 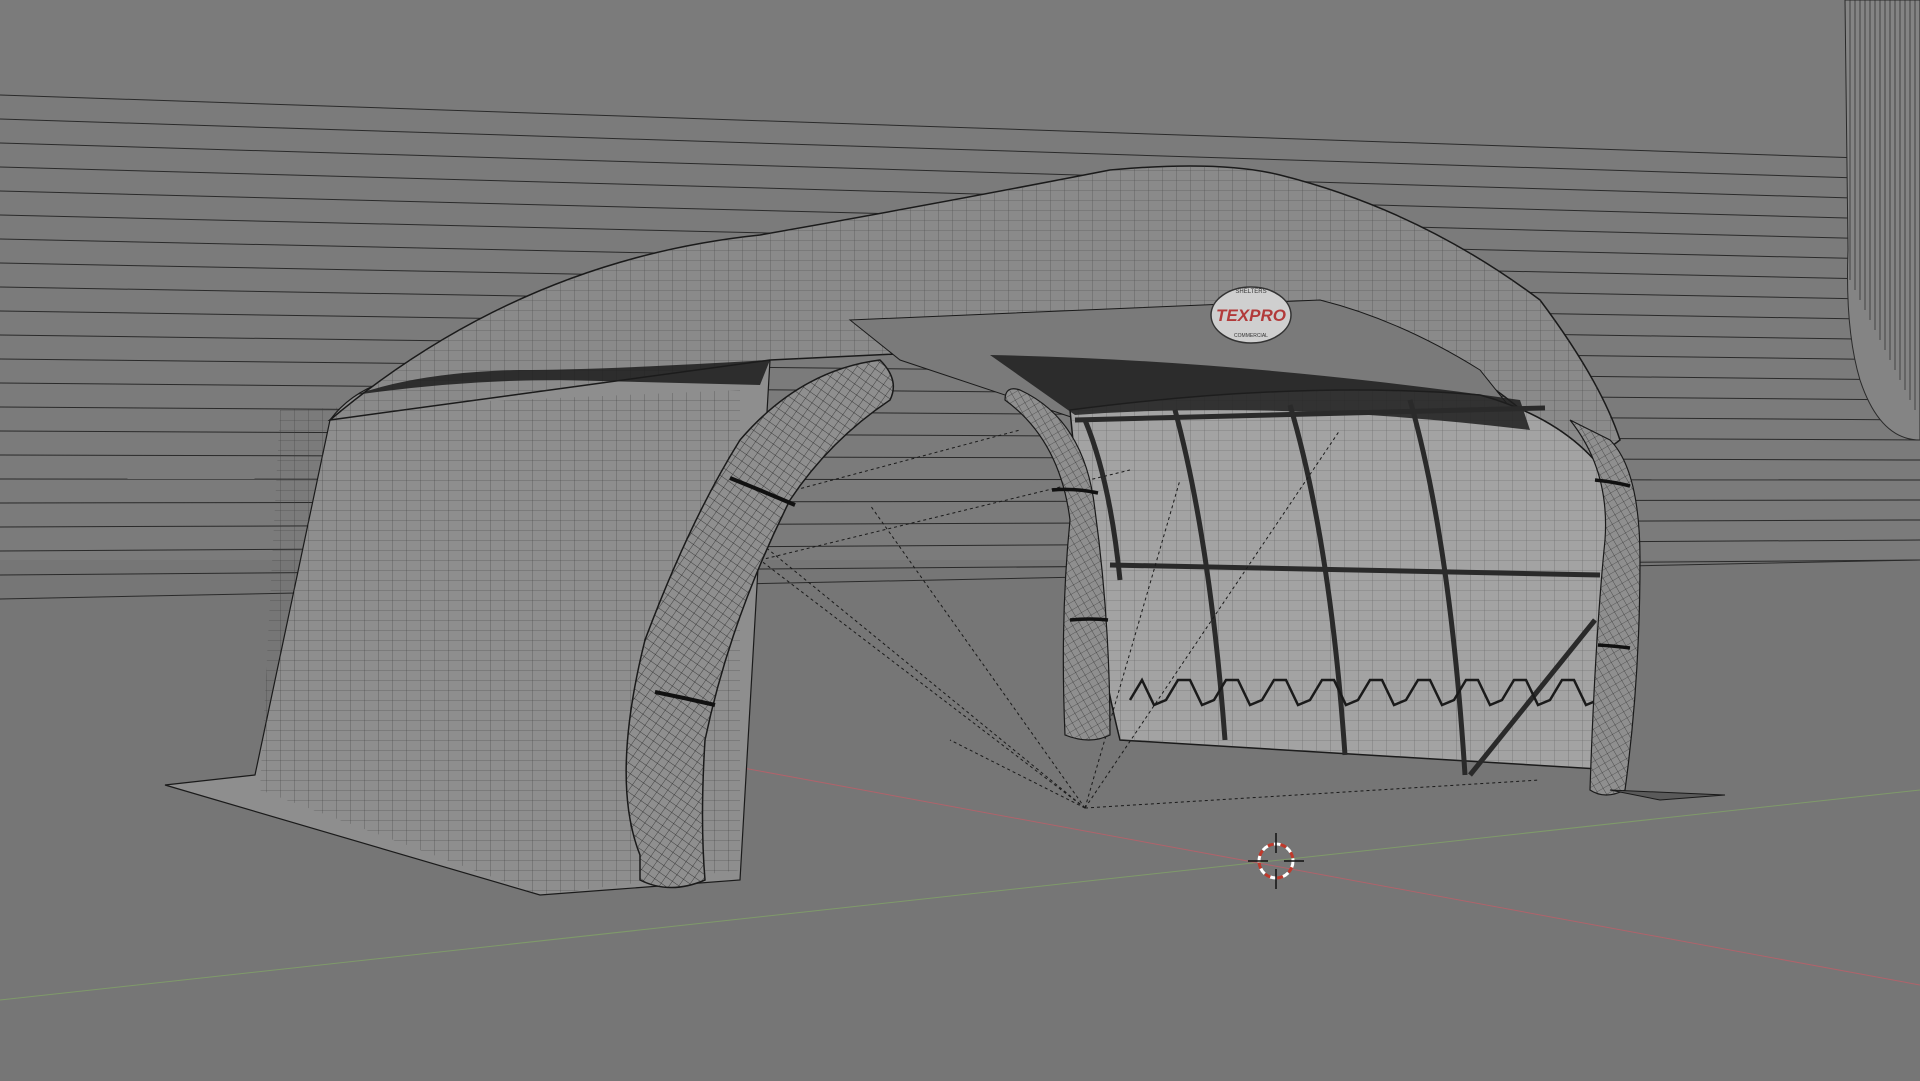 I want to click on logo-subtext-top: SHELTERS, so click(x=1250, y=292).